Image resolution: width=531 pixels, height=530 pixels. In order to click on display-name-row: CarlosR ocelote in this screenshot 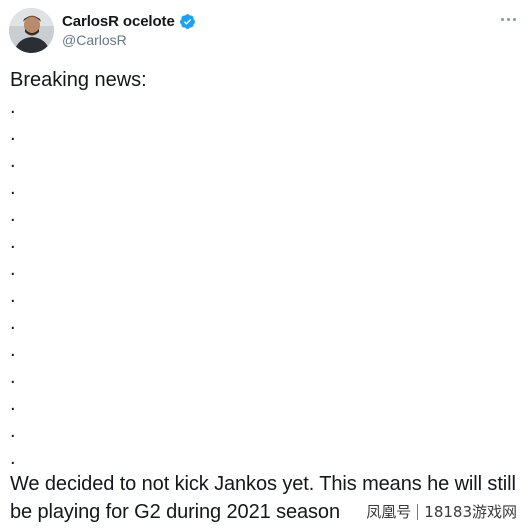, I will do `click(129, 21)`.